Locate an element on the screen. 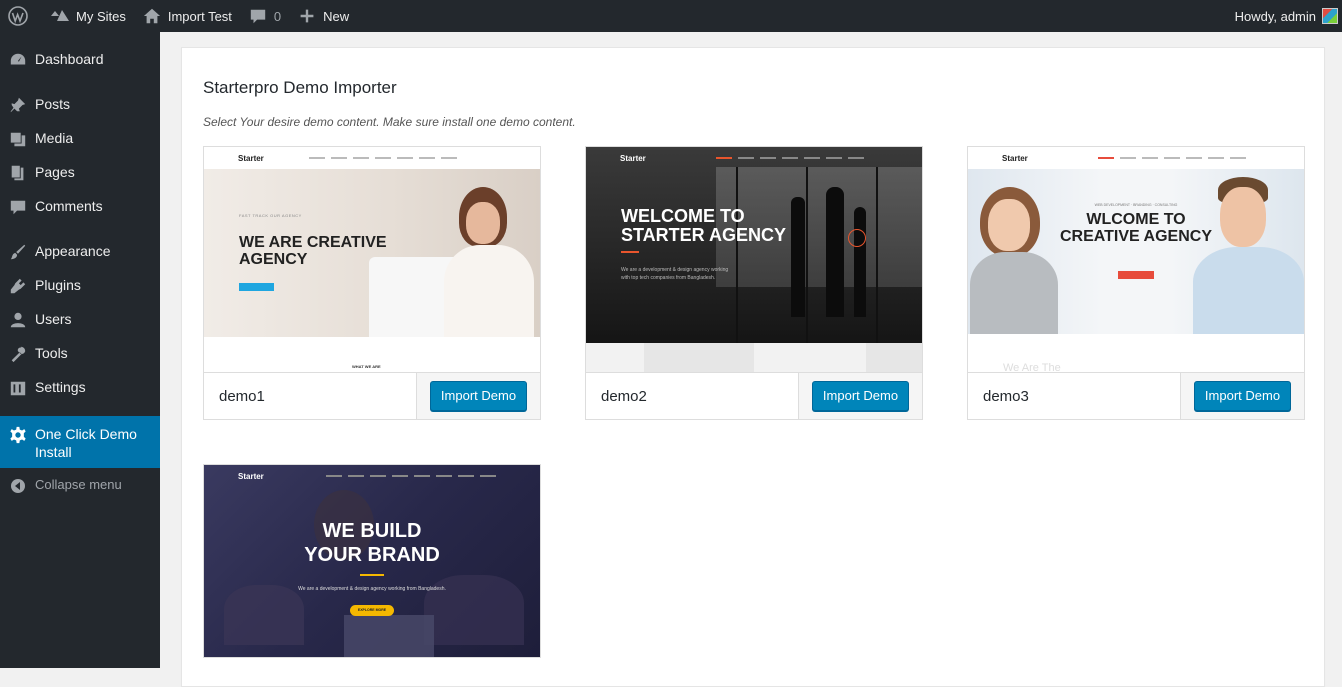 This screenshot has height=687, width=1342. demo2-mini-nav: Starter is located at coordinates (754, 158).